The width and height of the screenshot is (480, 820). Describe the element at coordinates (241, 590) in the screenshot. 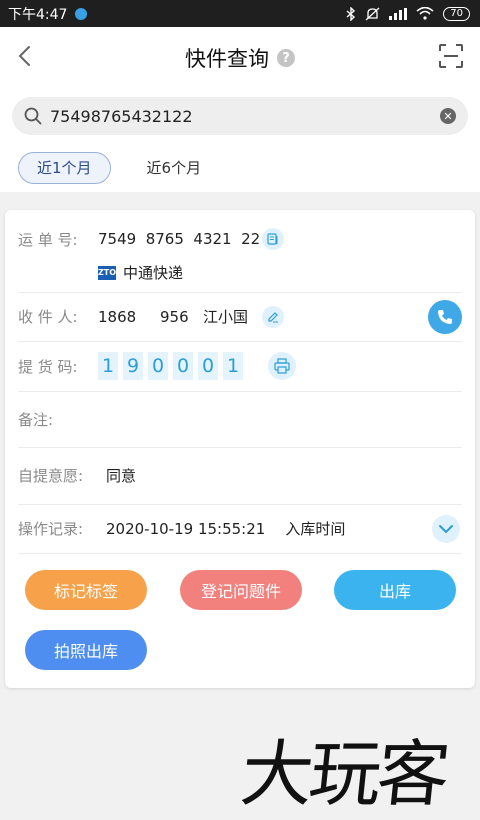

I see `register-problem-button: 登记问题件` at that location.